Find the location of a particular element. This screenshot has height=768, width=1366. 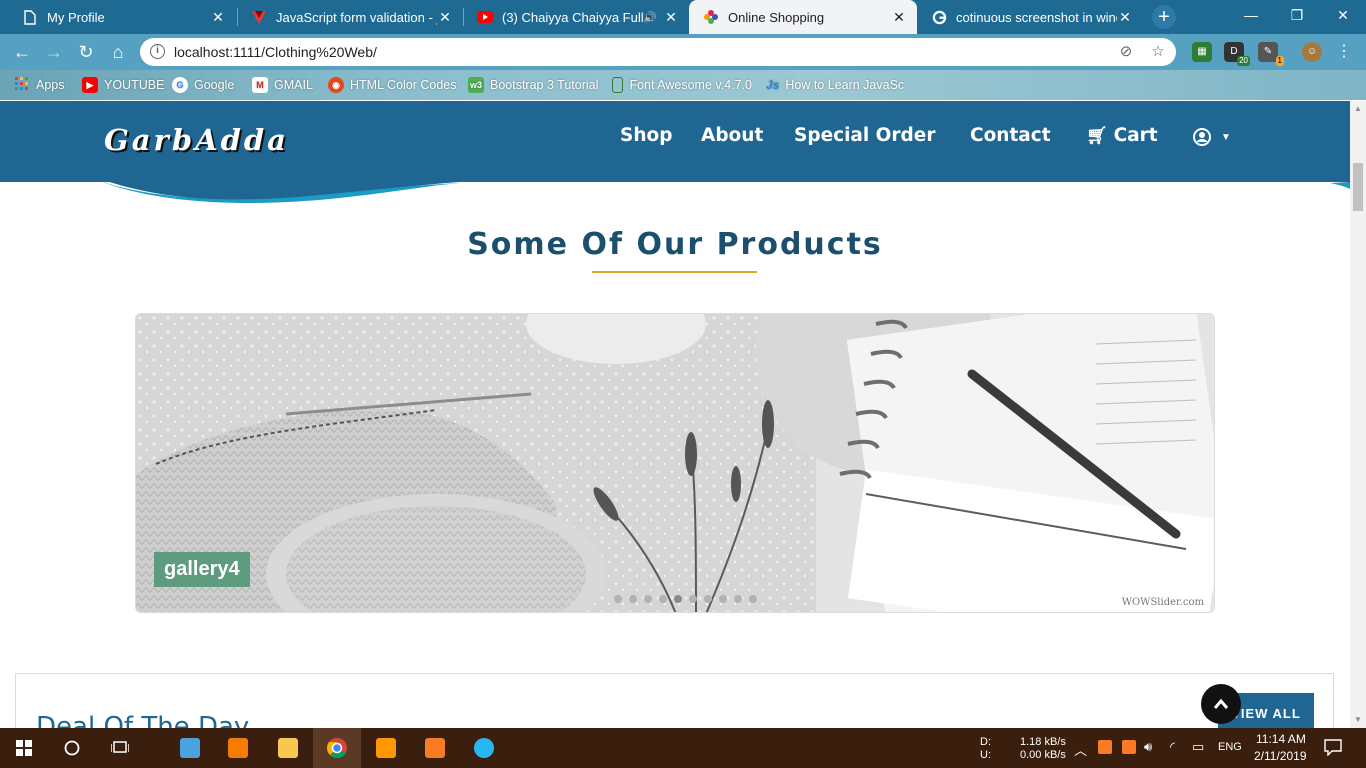

translate-blocked-icon: ⊘ is located at coordinates (1126, 52).